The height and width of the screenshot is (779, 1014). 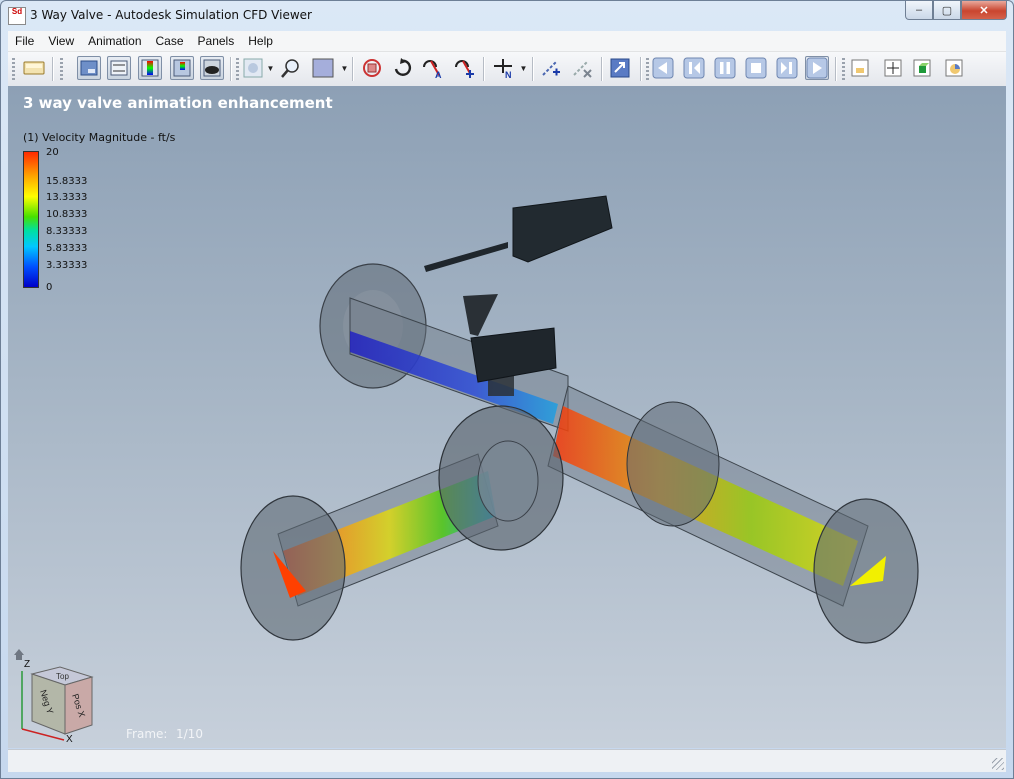 I want to click on flange-right, so click(x=866, y=571).